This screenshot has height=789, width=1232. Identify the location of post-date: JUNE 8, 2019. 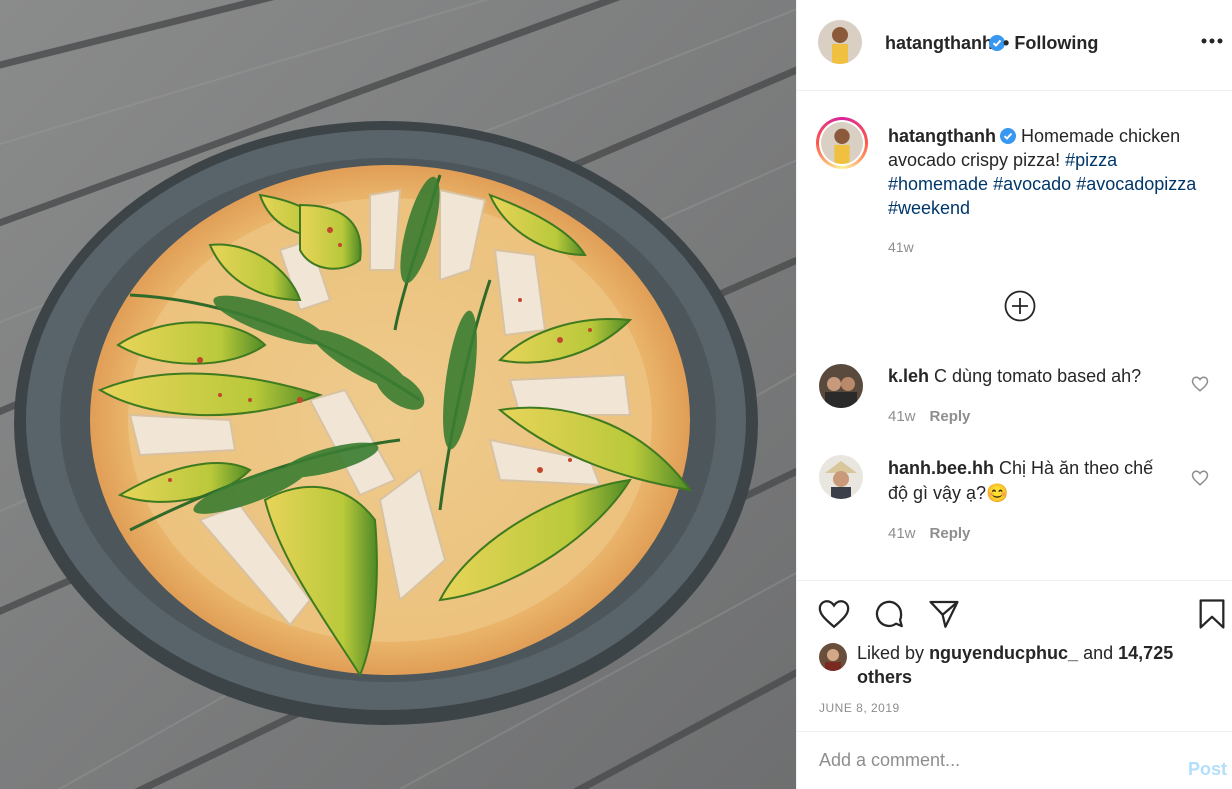
(859, 708).